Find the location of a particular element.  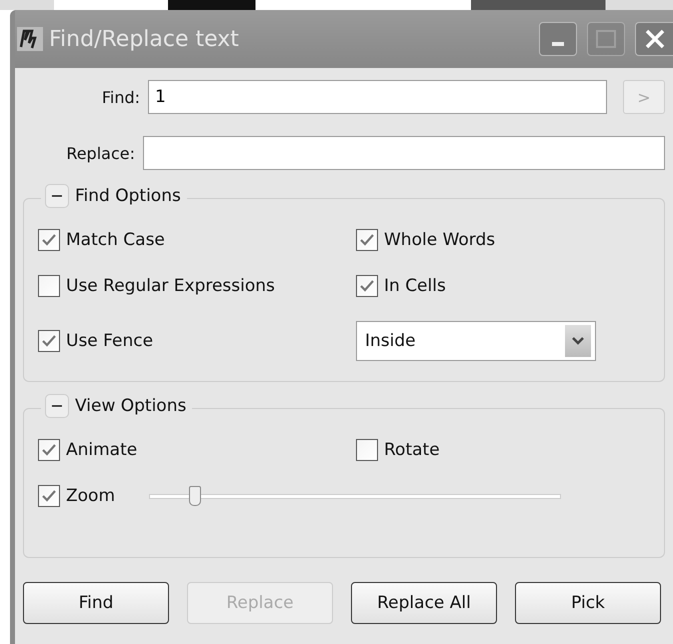

group-title: Find Options is located at coordinates (128, 196).